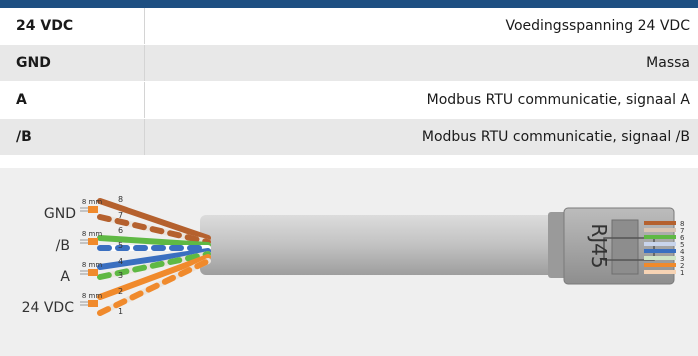 The width and height of the screenshot is (698, 356). I want to click on pin-code: /B, so click(72, 137).